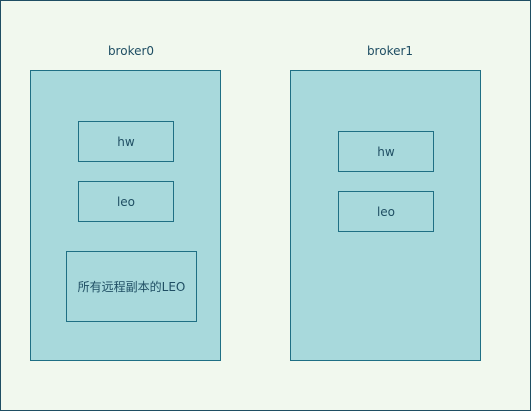  I want to click on broker0-hw-box: hw, so click(126, 141).